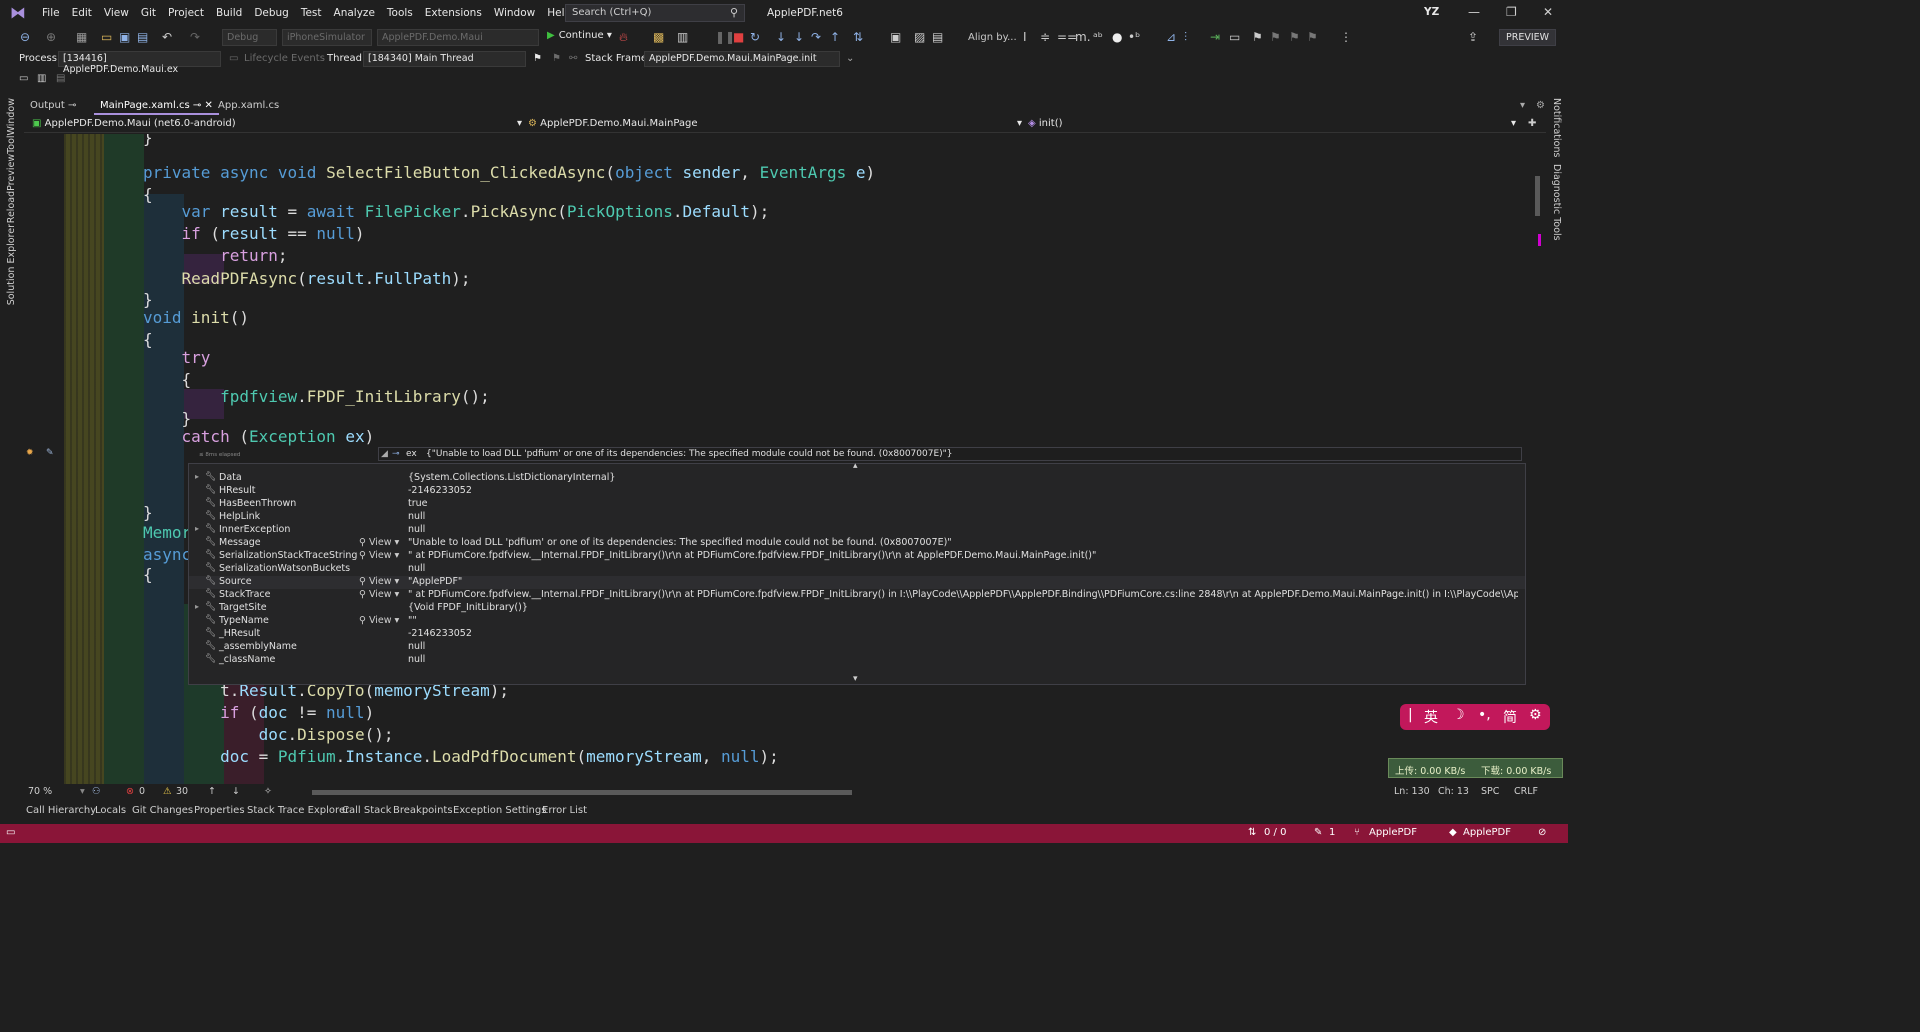 Image resolution: width=1920 pixels, height=1032 pixels. What do you see at coordinates (937, 37) in the screenshot?
I see `panel-icon: ▤` at bounding box center [937, 37].